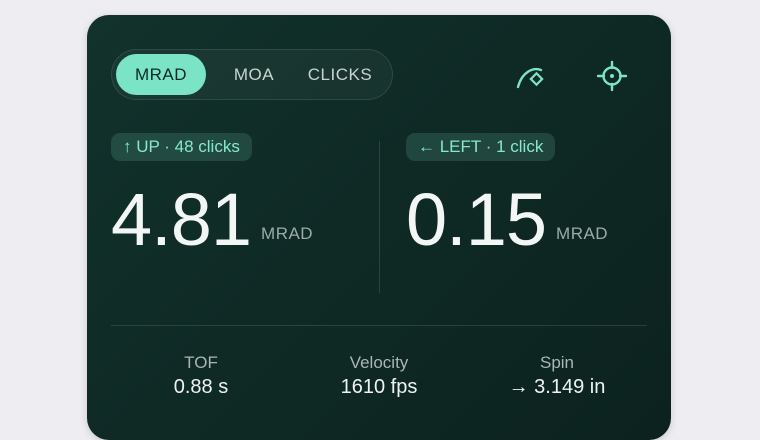  What do you see at coordinates (181, 147) in the screenshot?
I see `elevation-badge: ↑ UP · 48 clicks` at bounding box center [181, 147].